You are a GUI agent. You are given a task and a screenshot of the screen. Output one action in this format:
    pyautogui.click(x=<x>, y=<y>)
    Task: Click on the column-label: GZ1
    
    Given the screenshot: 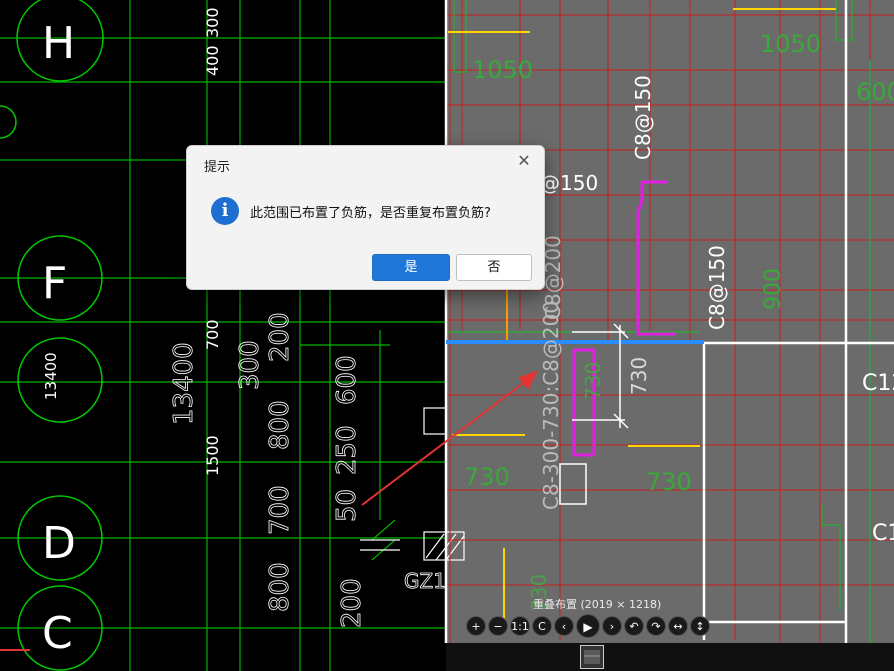 What is the action you would take?
    pyautogui.click(x=425, y=581)
    